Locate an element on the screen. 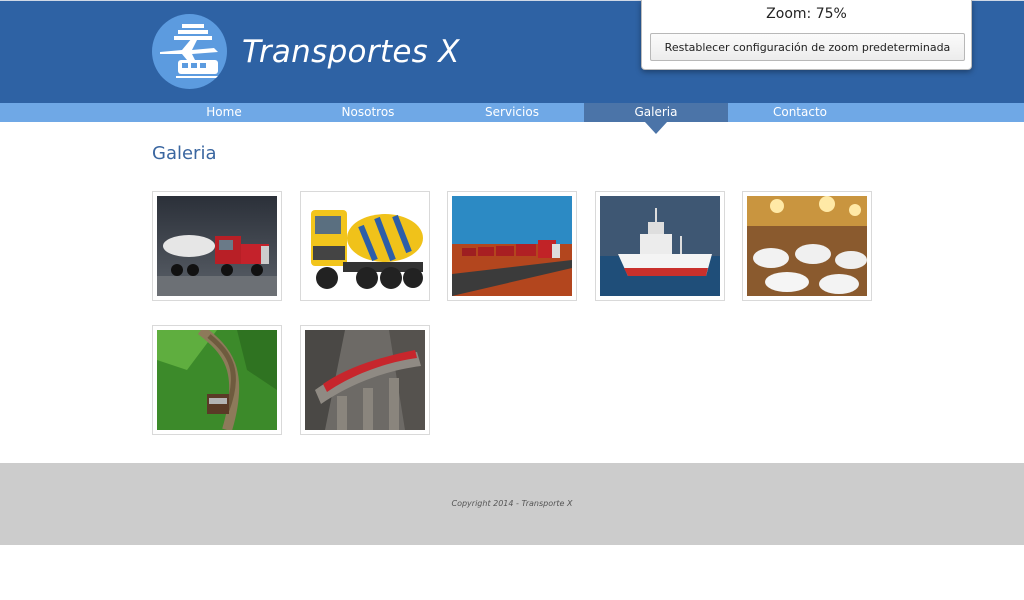 Image resolution: width=1024 pixels, height=600 pixels. nav-item-nosotros: Nosotros is located at coordinates (368, 112).